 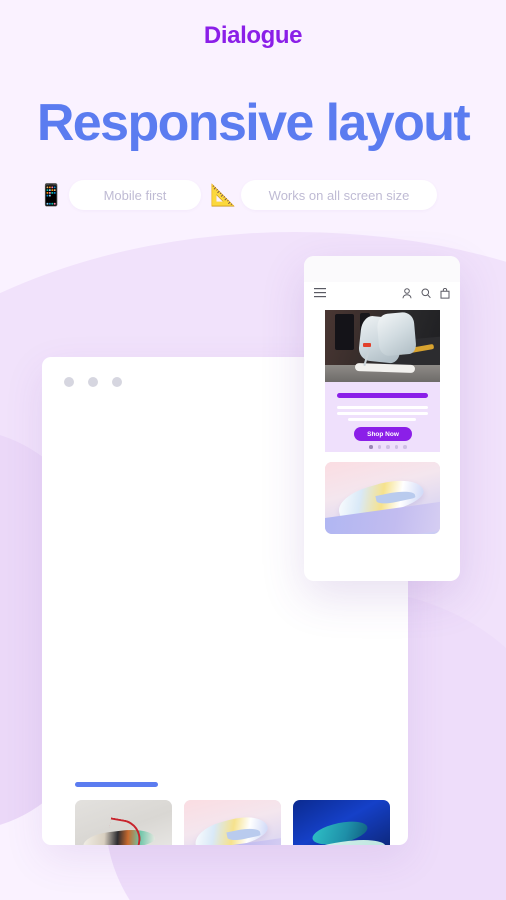 What do you see at coordinates (383, 434) in the screenshot?
I see `shop-now-button: Shop Now` at bounding box center [383, 434].